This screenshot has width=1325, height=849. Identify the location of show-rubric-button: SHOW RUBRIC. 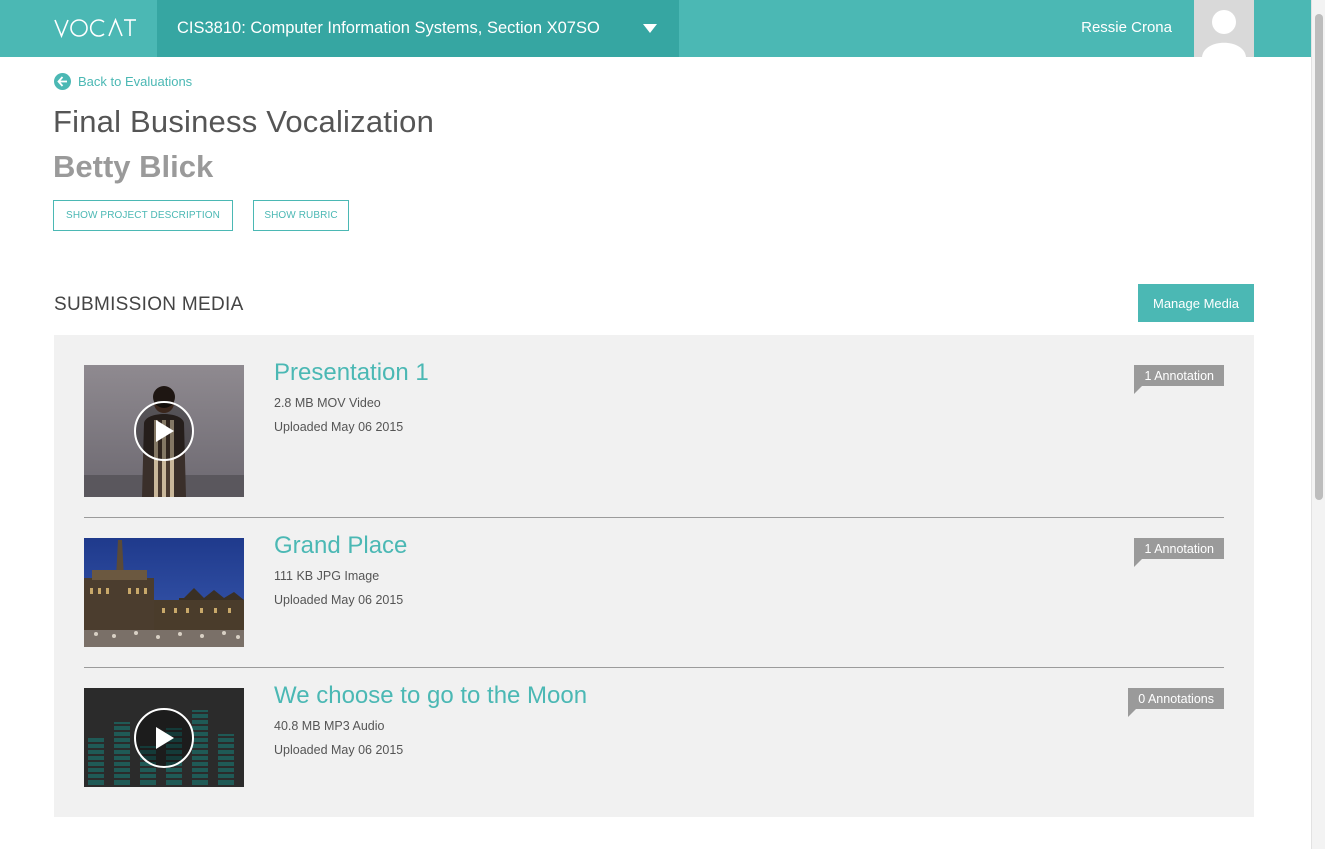
(301, 215).